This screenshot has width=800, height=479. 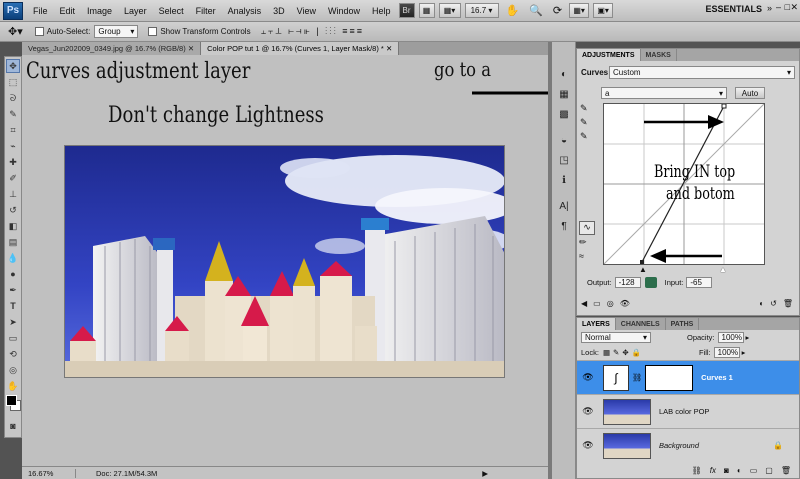 I want to click on layer-row-background: 👁 Background 🔒, so click(x=688, y=445).